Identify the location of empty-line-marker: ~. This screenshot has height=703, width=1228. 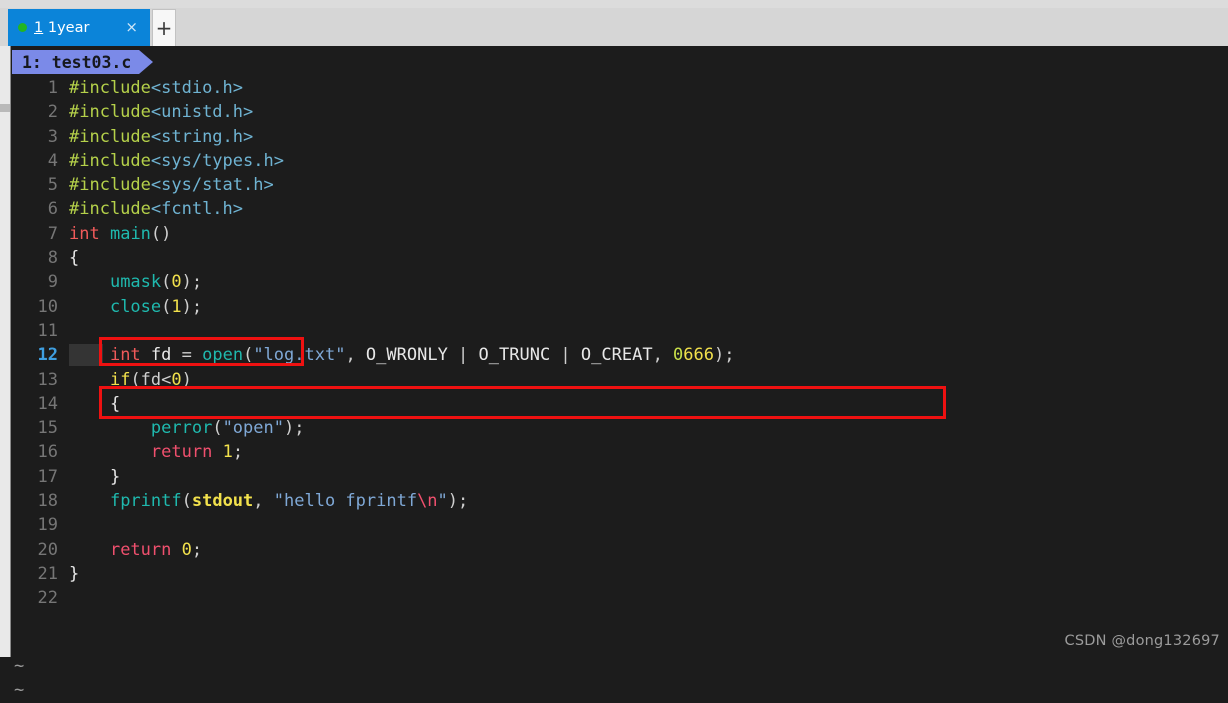
(19, 690).